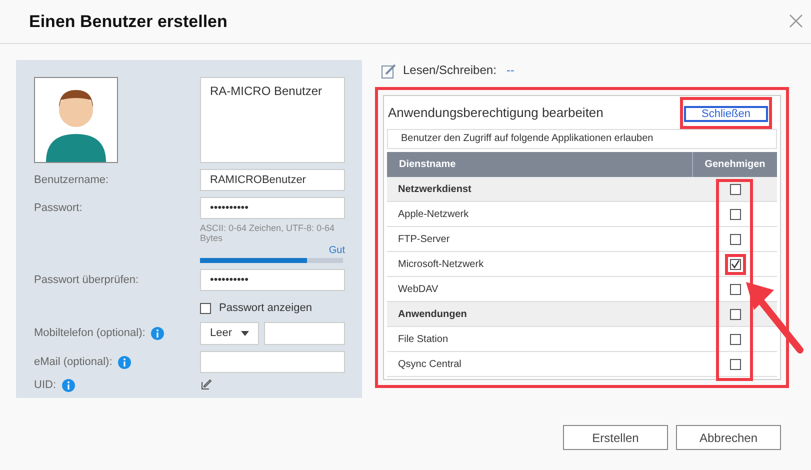 The width and height of the screenshot is (811, 470). Describe the element at coordinates (272, 120) in the screenshot. I see `description-field: RA-MICRO Benutzer` at that location.